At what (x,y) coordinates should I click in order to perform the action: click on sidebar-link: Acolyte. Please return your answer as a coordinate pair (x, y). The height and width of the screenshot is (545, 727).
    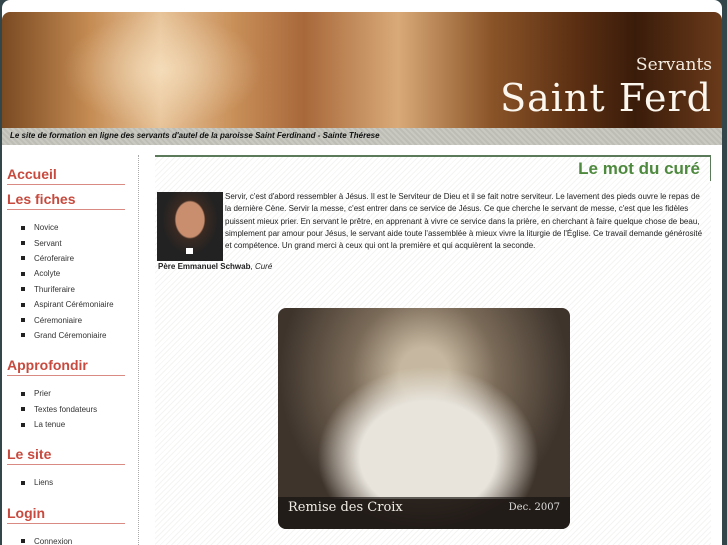
    Looking at the image, I should click on (73, 273).